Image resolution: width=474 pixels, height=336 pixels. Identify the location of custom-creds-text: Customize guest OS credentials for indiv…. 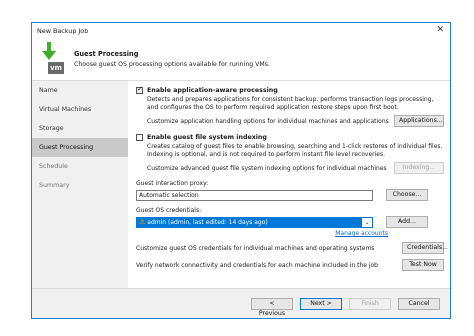
(255, 248).